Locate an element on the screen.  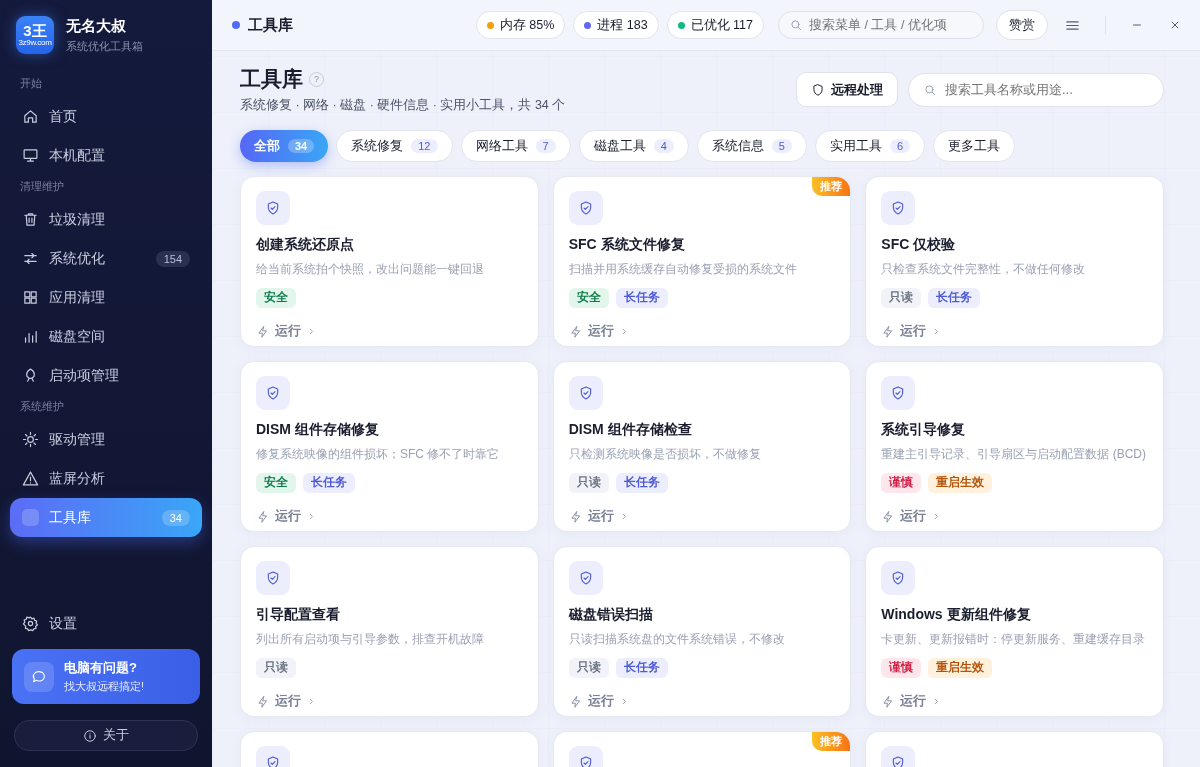
tool-title: Windows 更新组件修复 is located at coordinates (956, 615).